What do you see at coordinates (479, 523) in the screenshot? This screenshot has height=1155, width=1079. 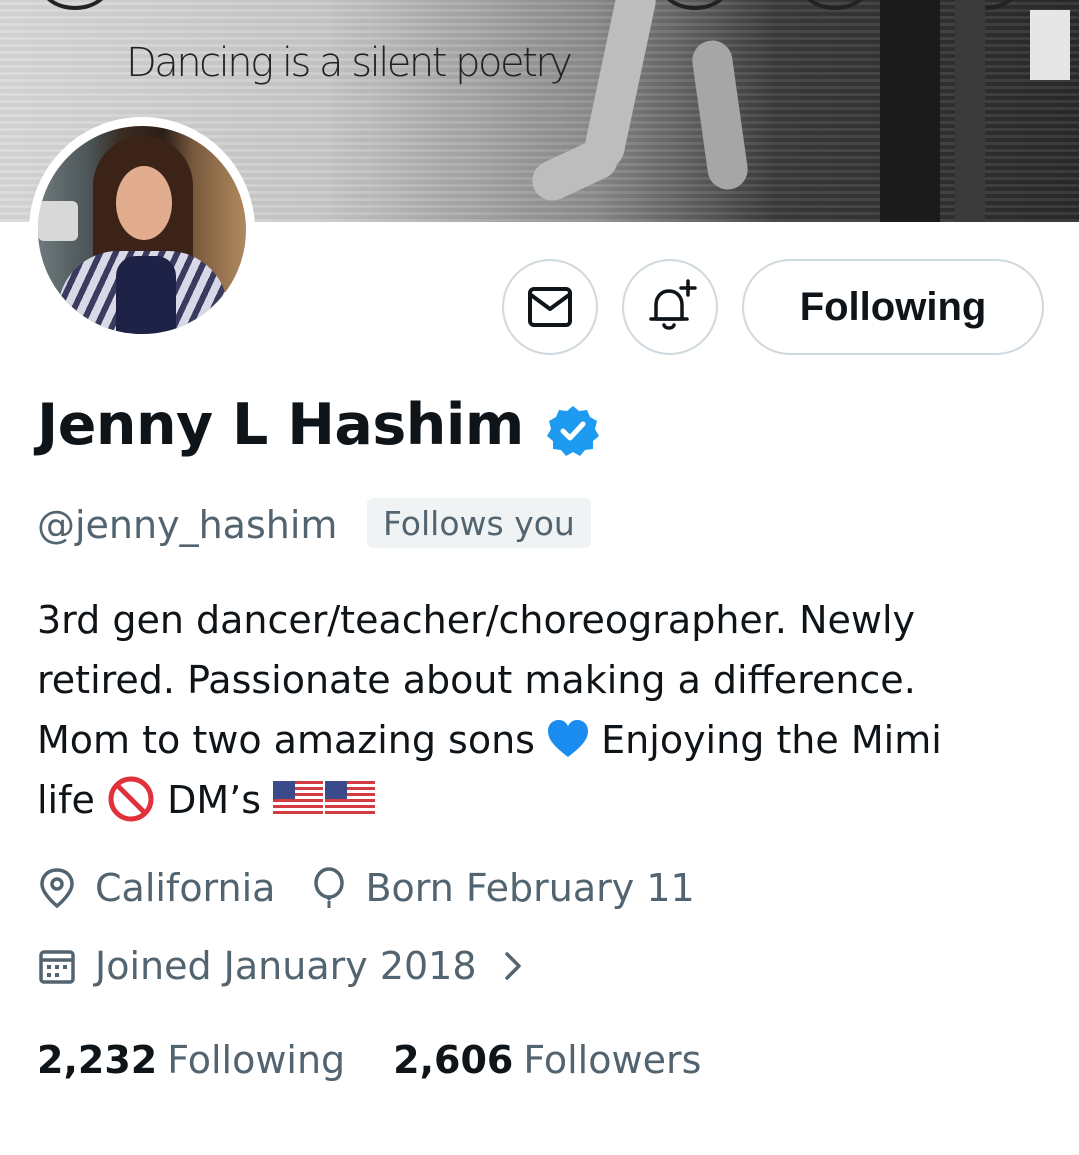 I see `follows-you-badge: Follows you` at bounding box center [479, 523].